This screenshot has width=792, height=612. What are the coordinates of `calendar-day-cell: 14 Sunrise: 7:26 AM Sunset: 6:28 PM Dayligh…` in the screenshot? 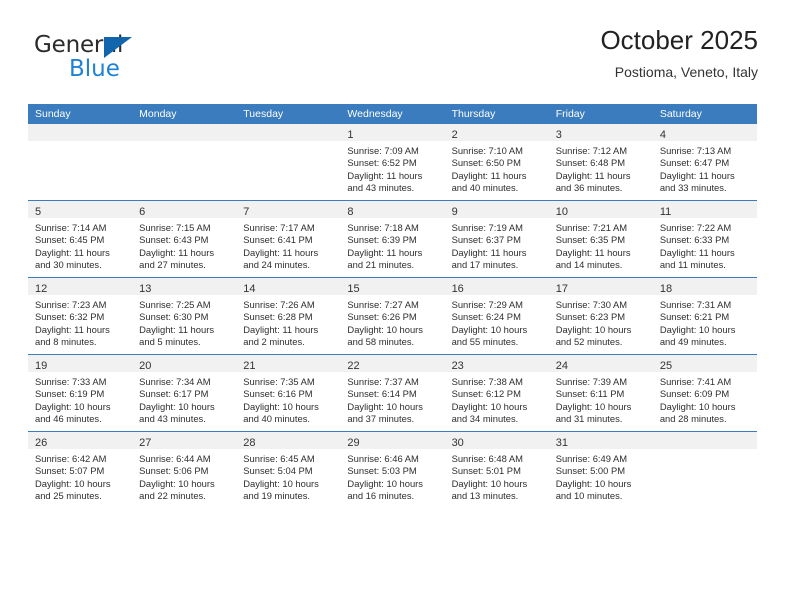 It's located at (288, 316).